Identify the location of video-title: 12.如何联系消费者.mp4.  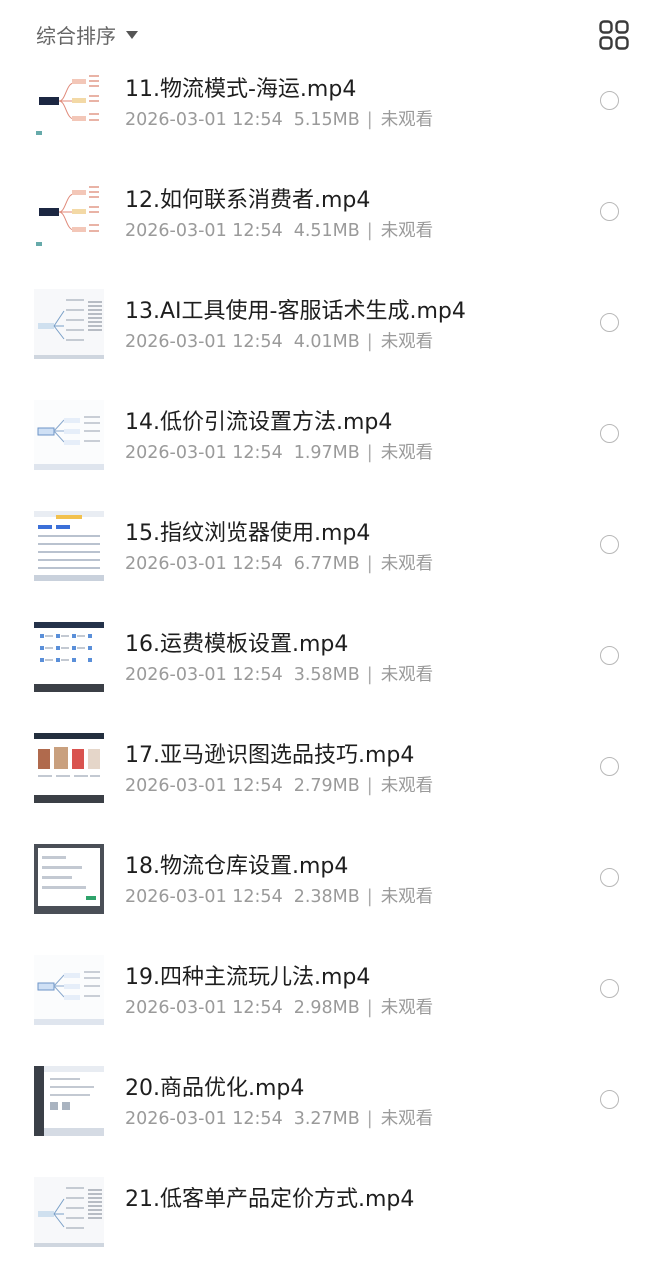
(248, 200).